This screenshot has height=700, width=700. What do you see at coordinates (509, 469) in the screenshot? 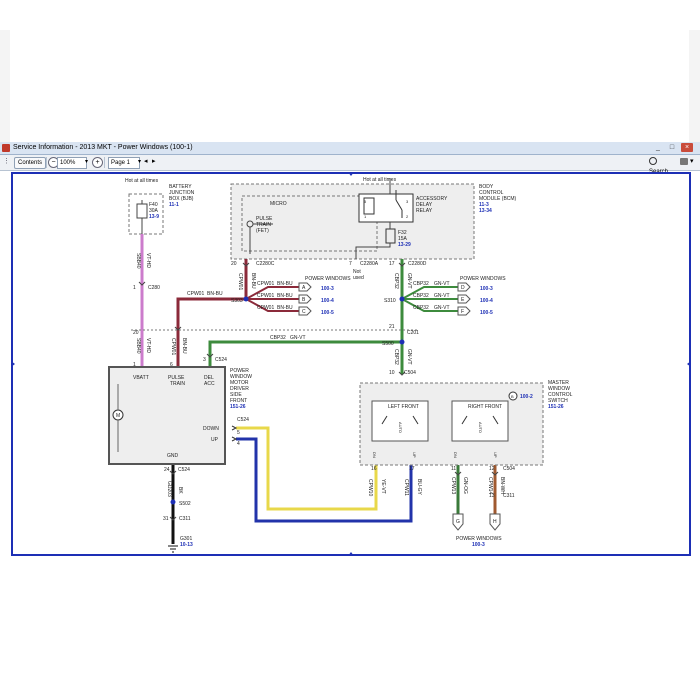
I see `connector-c504b: C504` at bounding box center [509, 469].